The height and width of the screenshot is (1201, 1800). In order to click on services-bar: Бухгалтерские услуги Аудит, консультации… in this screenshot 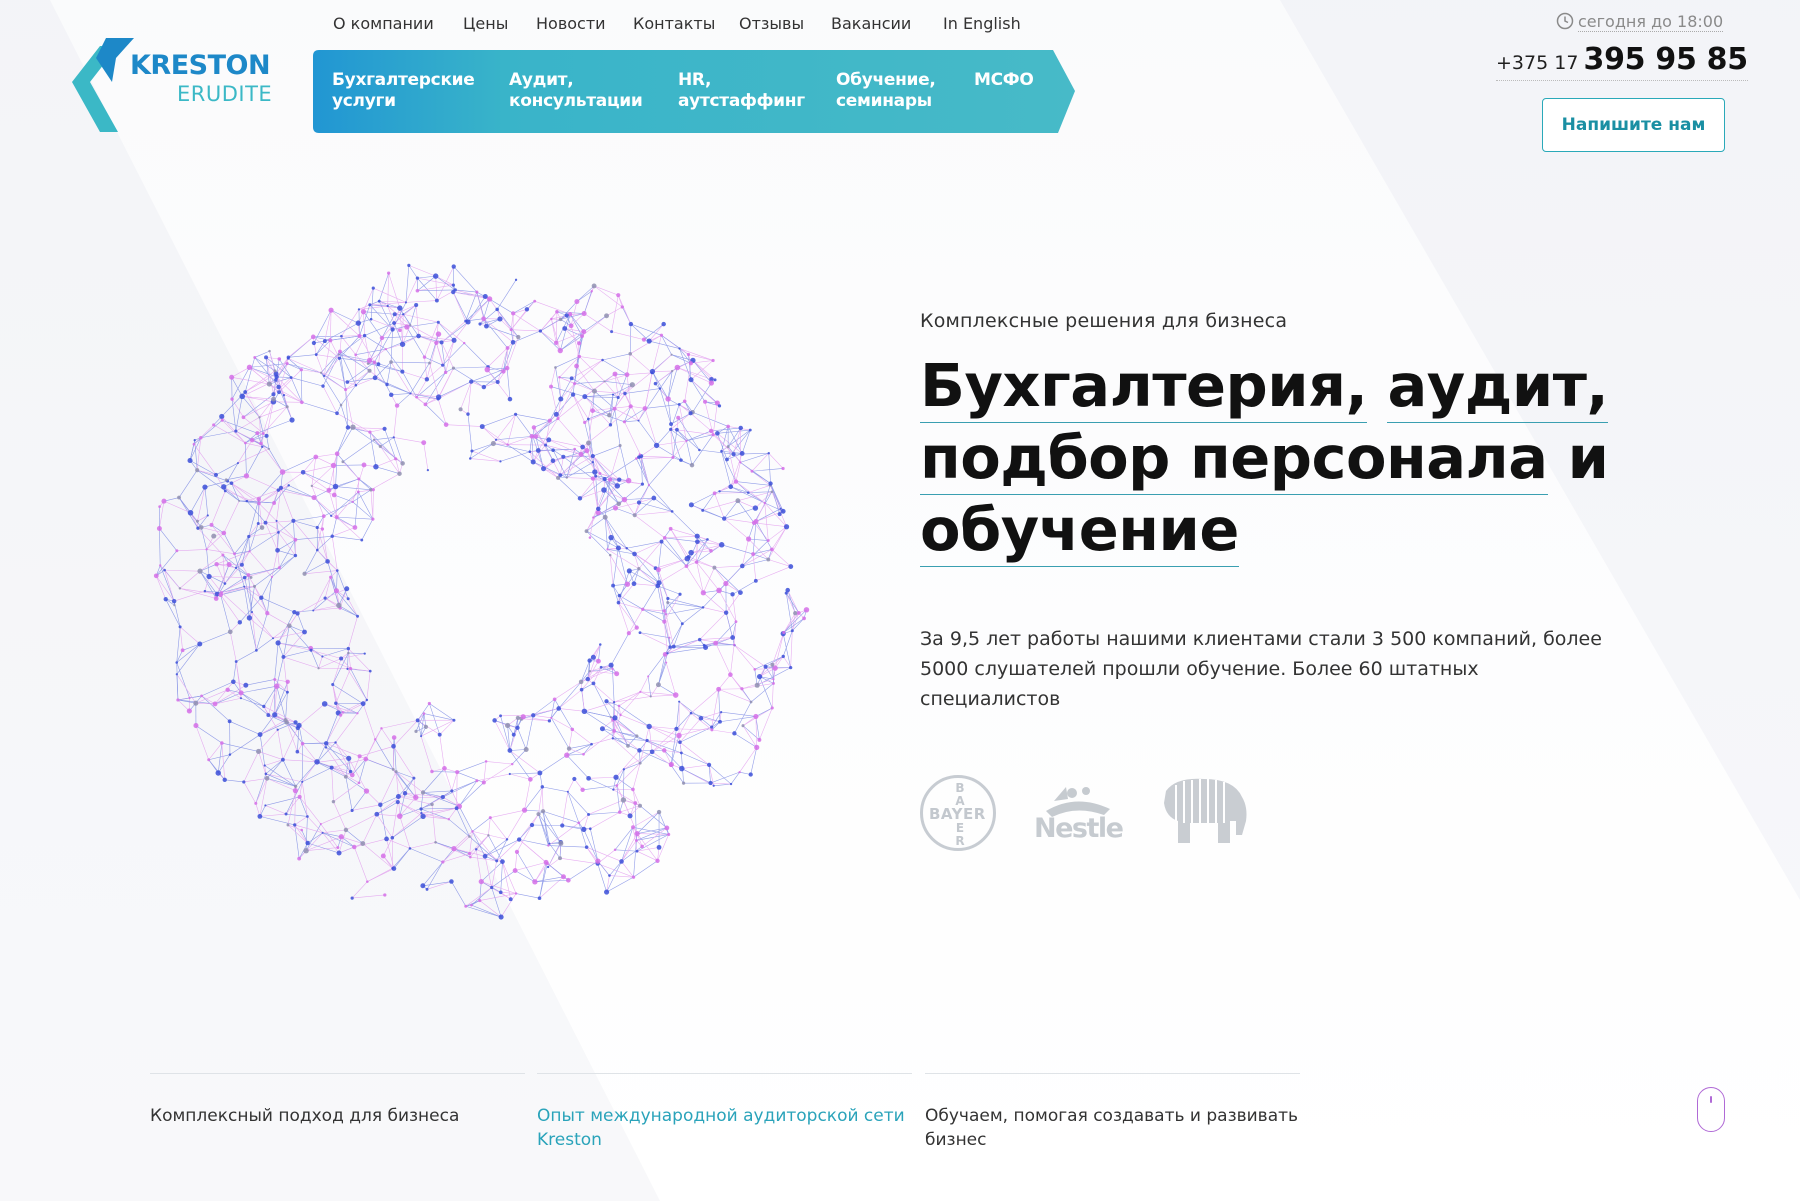, I will do `click(694, 91)`.